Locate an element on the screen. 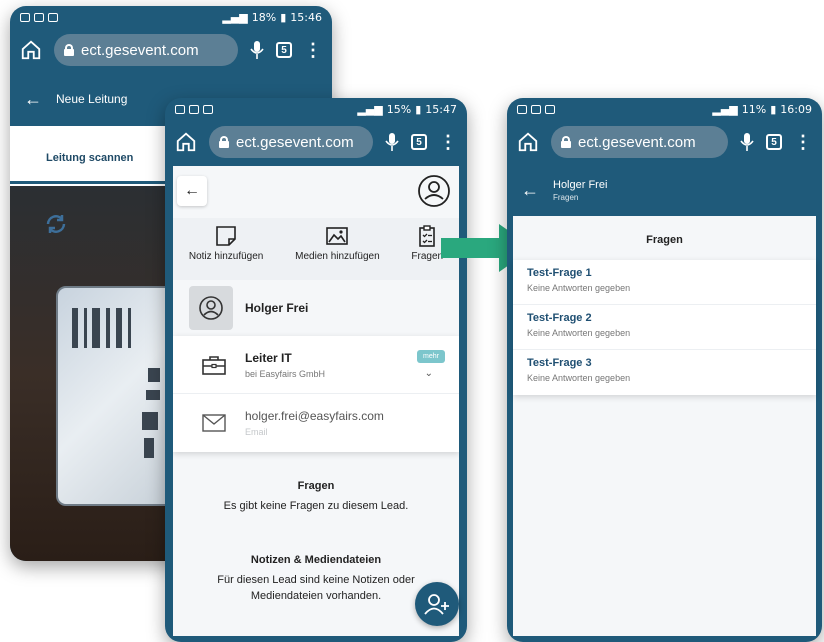  status-bar: ▂▄▆ 15% ▮ 15:47 is located at coordinates (316, 109).